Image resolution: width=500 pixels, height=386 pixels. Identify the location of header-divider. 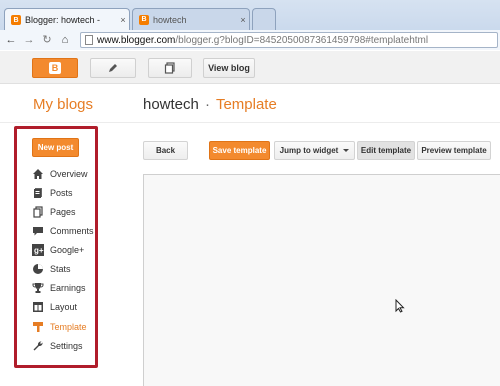
(250, 122).